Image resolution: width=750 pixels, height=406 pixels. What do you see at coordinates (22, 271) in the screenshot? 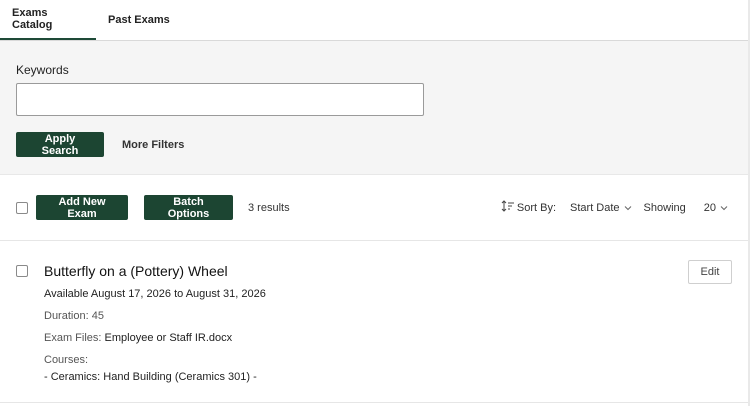
I see `exam-select-checkbox` at bounding box center [22, 271].